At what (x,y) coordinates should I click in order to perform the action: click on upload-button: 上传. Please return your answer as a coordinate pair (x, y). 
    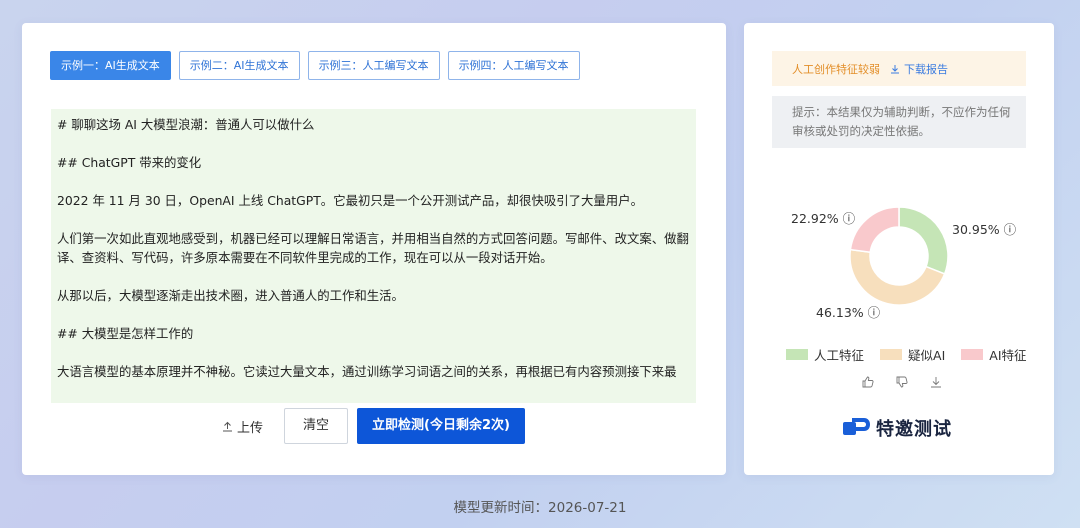
    Looking at the image, I should click on (242, 426).